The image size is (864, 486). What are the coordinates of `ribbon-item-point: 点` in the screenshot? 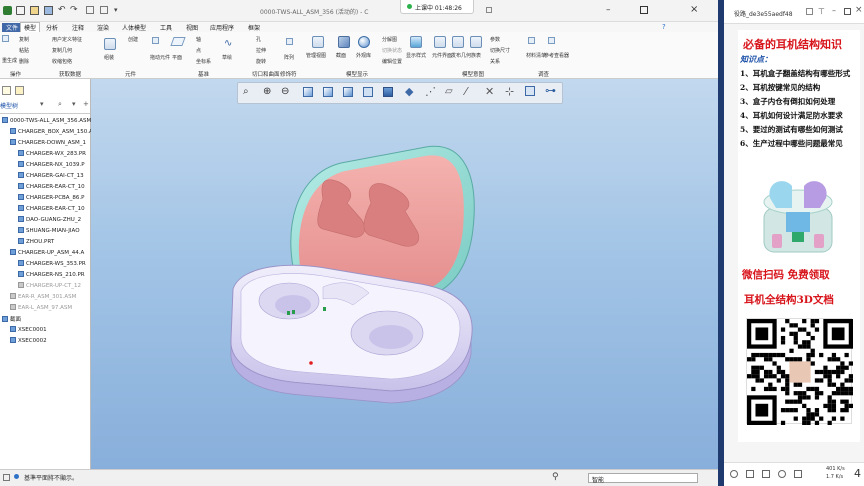 It's located at (198, 50).